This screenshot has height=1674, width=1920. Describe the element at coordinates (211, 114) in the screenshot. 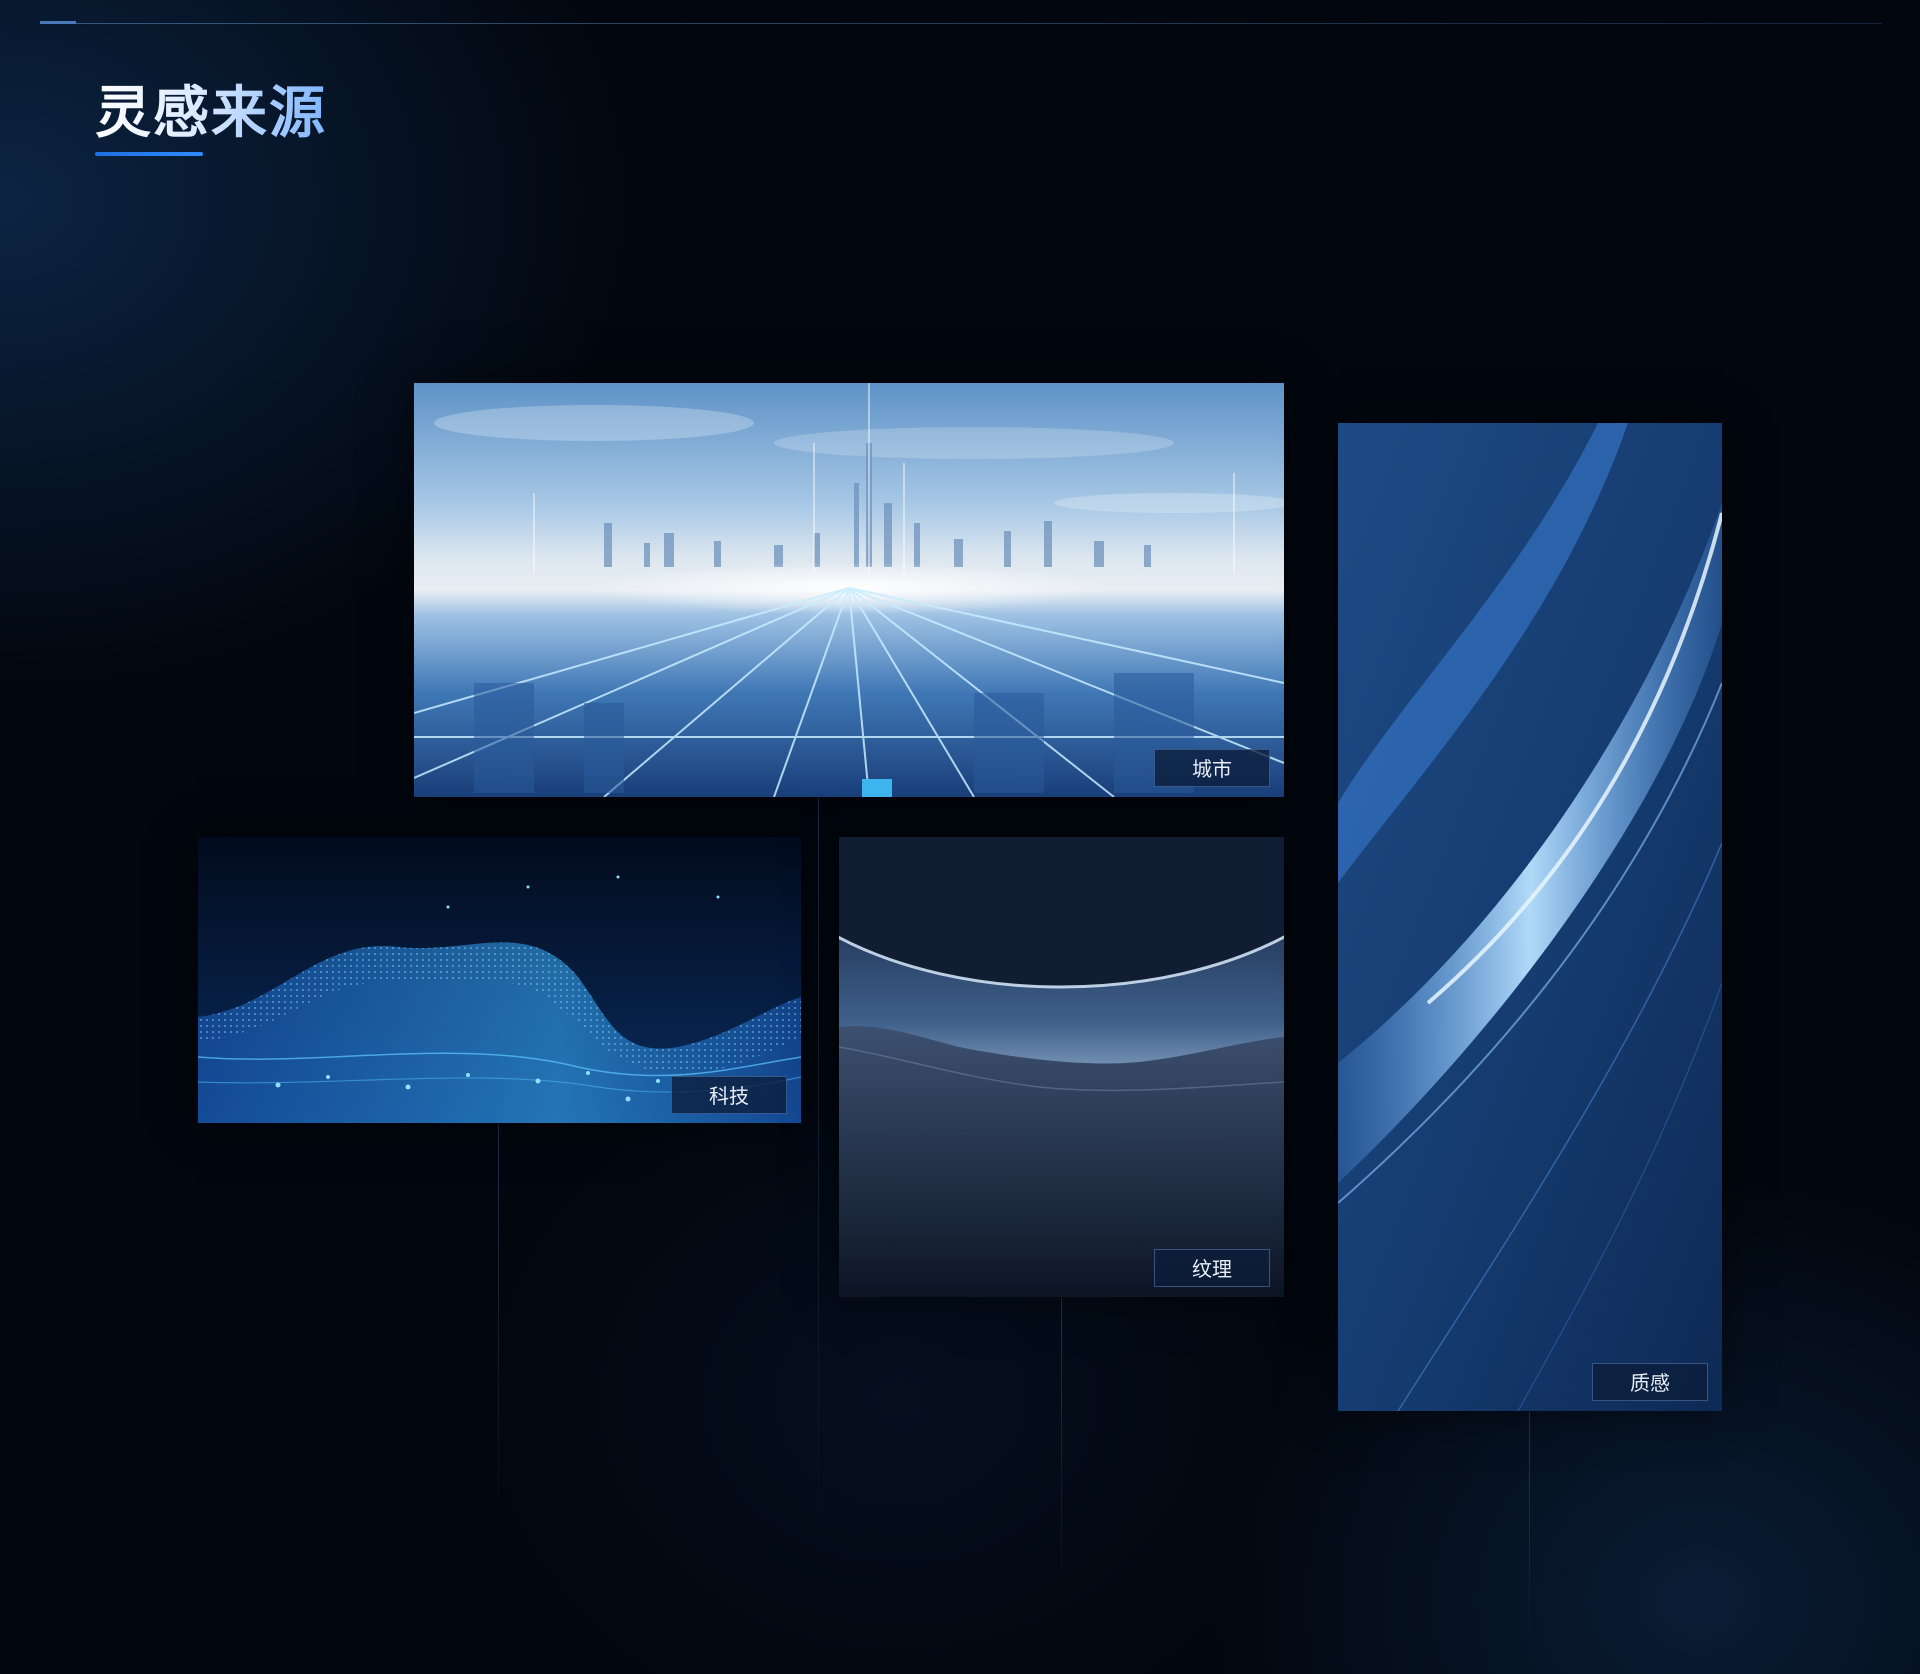

I see `page-title: 灵感来源` at that location.